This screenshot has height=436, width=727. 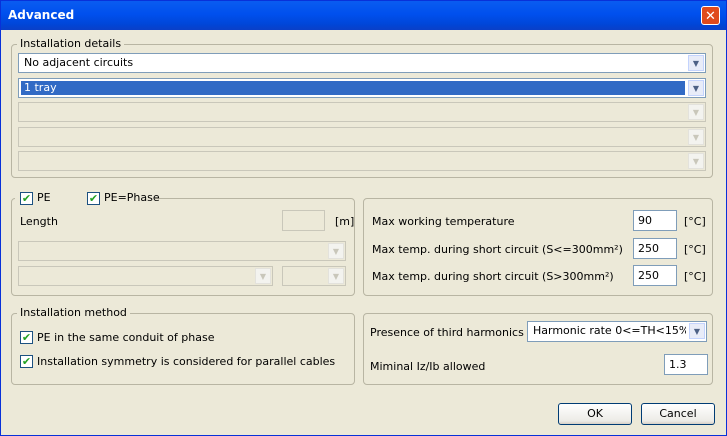 I want to click on window-title: Advanced, so click(x=41, y=15).